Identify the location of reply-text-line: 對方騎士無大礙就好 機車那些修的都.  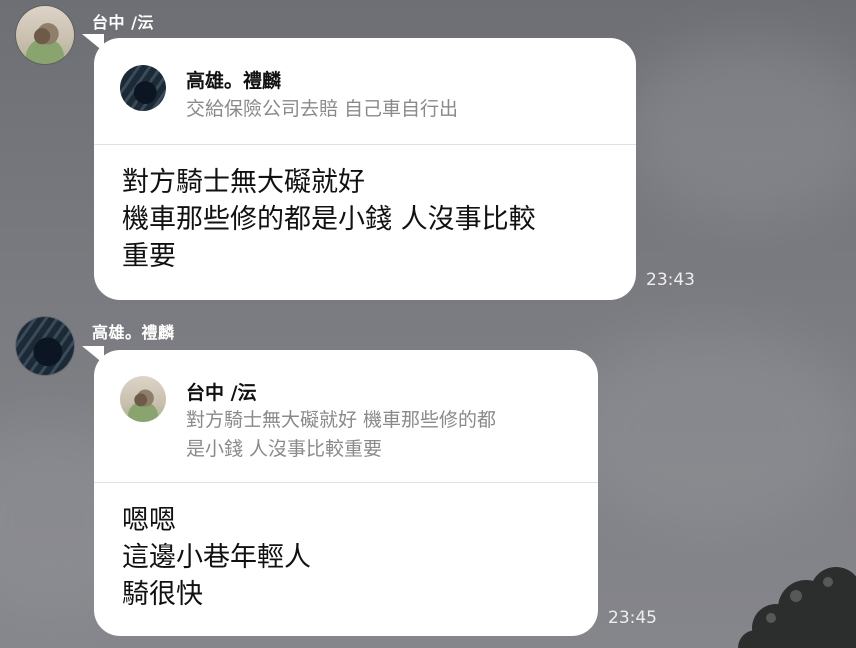
(341, 420).